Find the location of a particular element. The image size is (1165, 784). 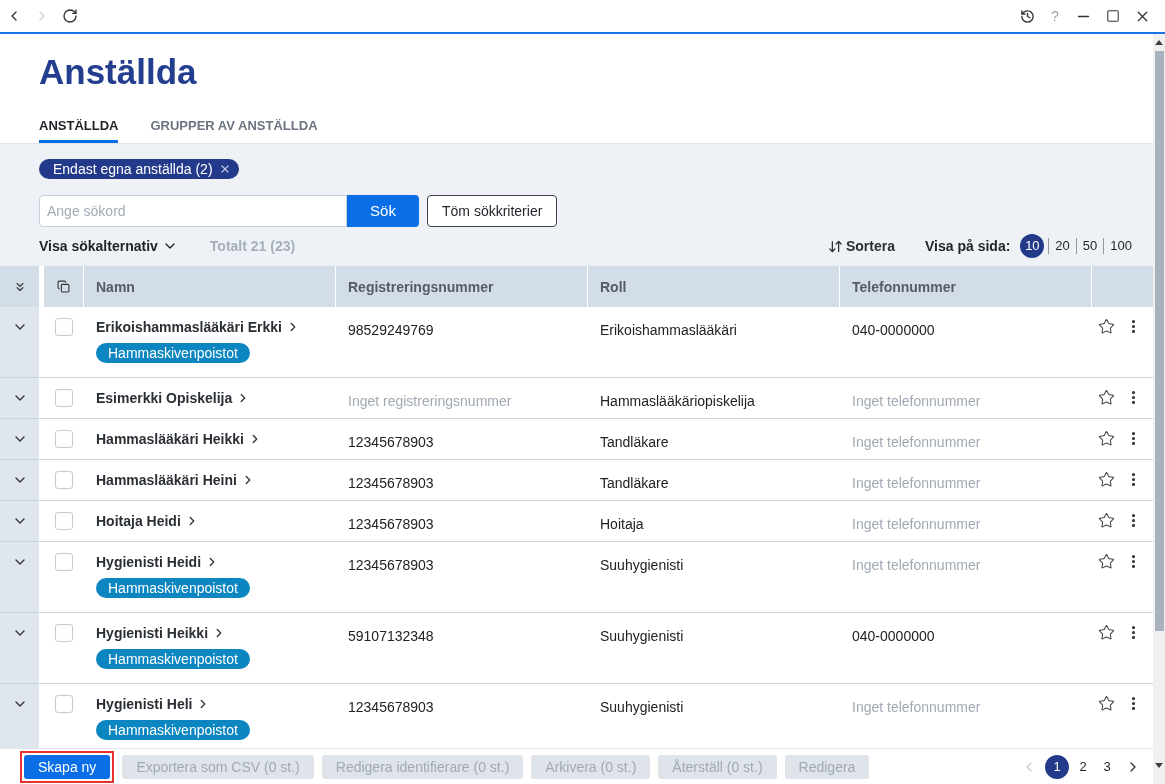

page-title: Anställda is located at coordinates (118, 72).